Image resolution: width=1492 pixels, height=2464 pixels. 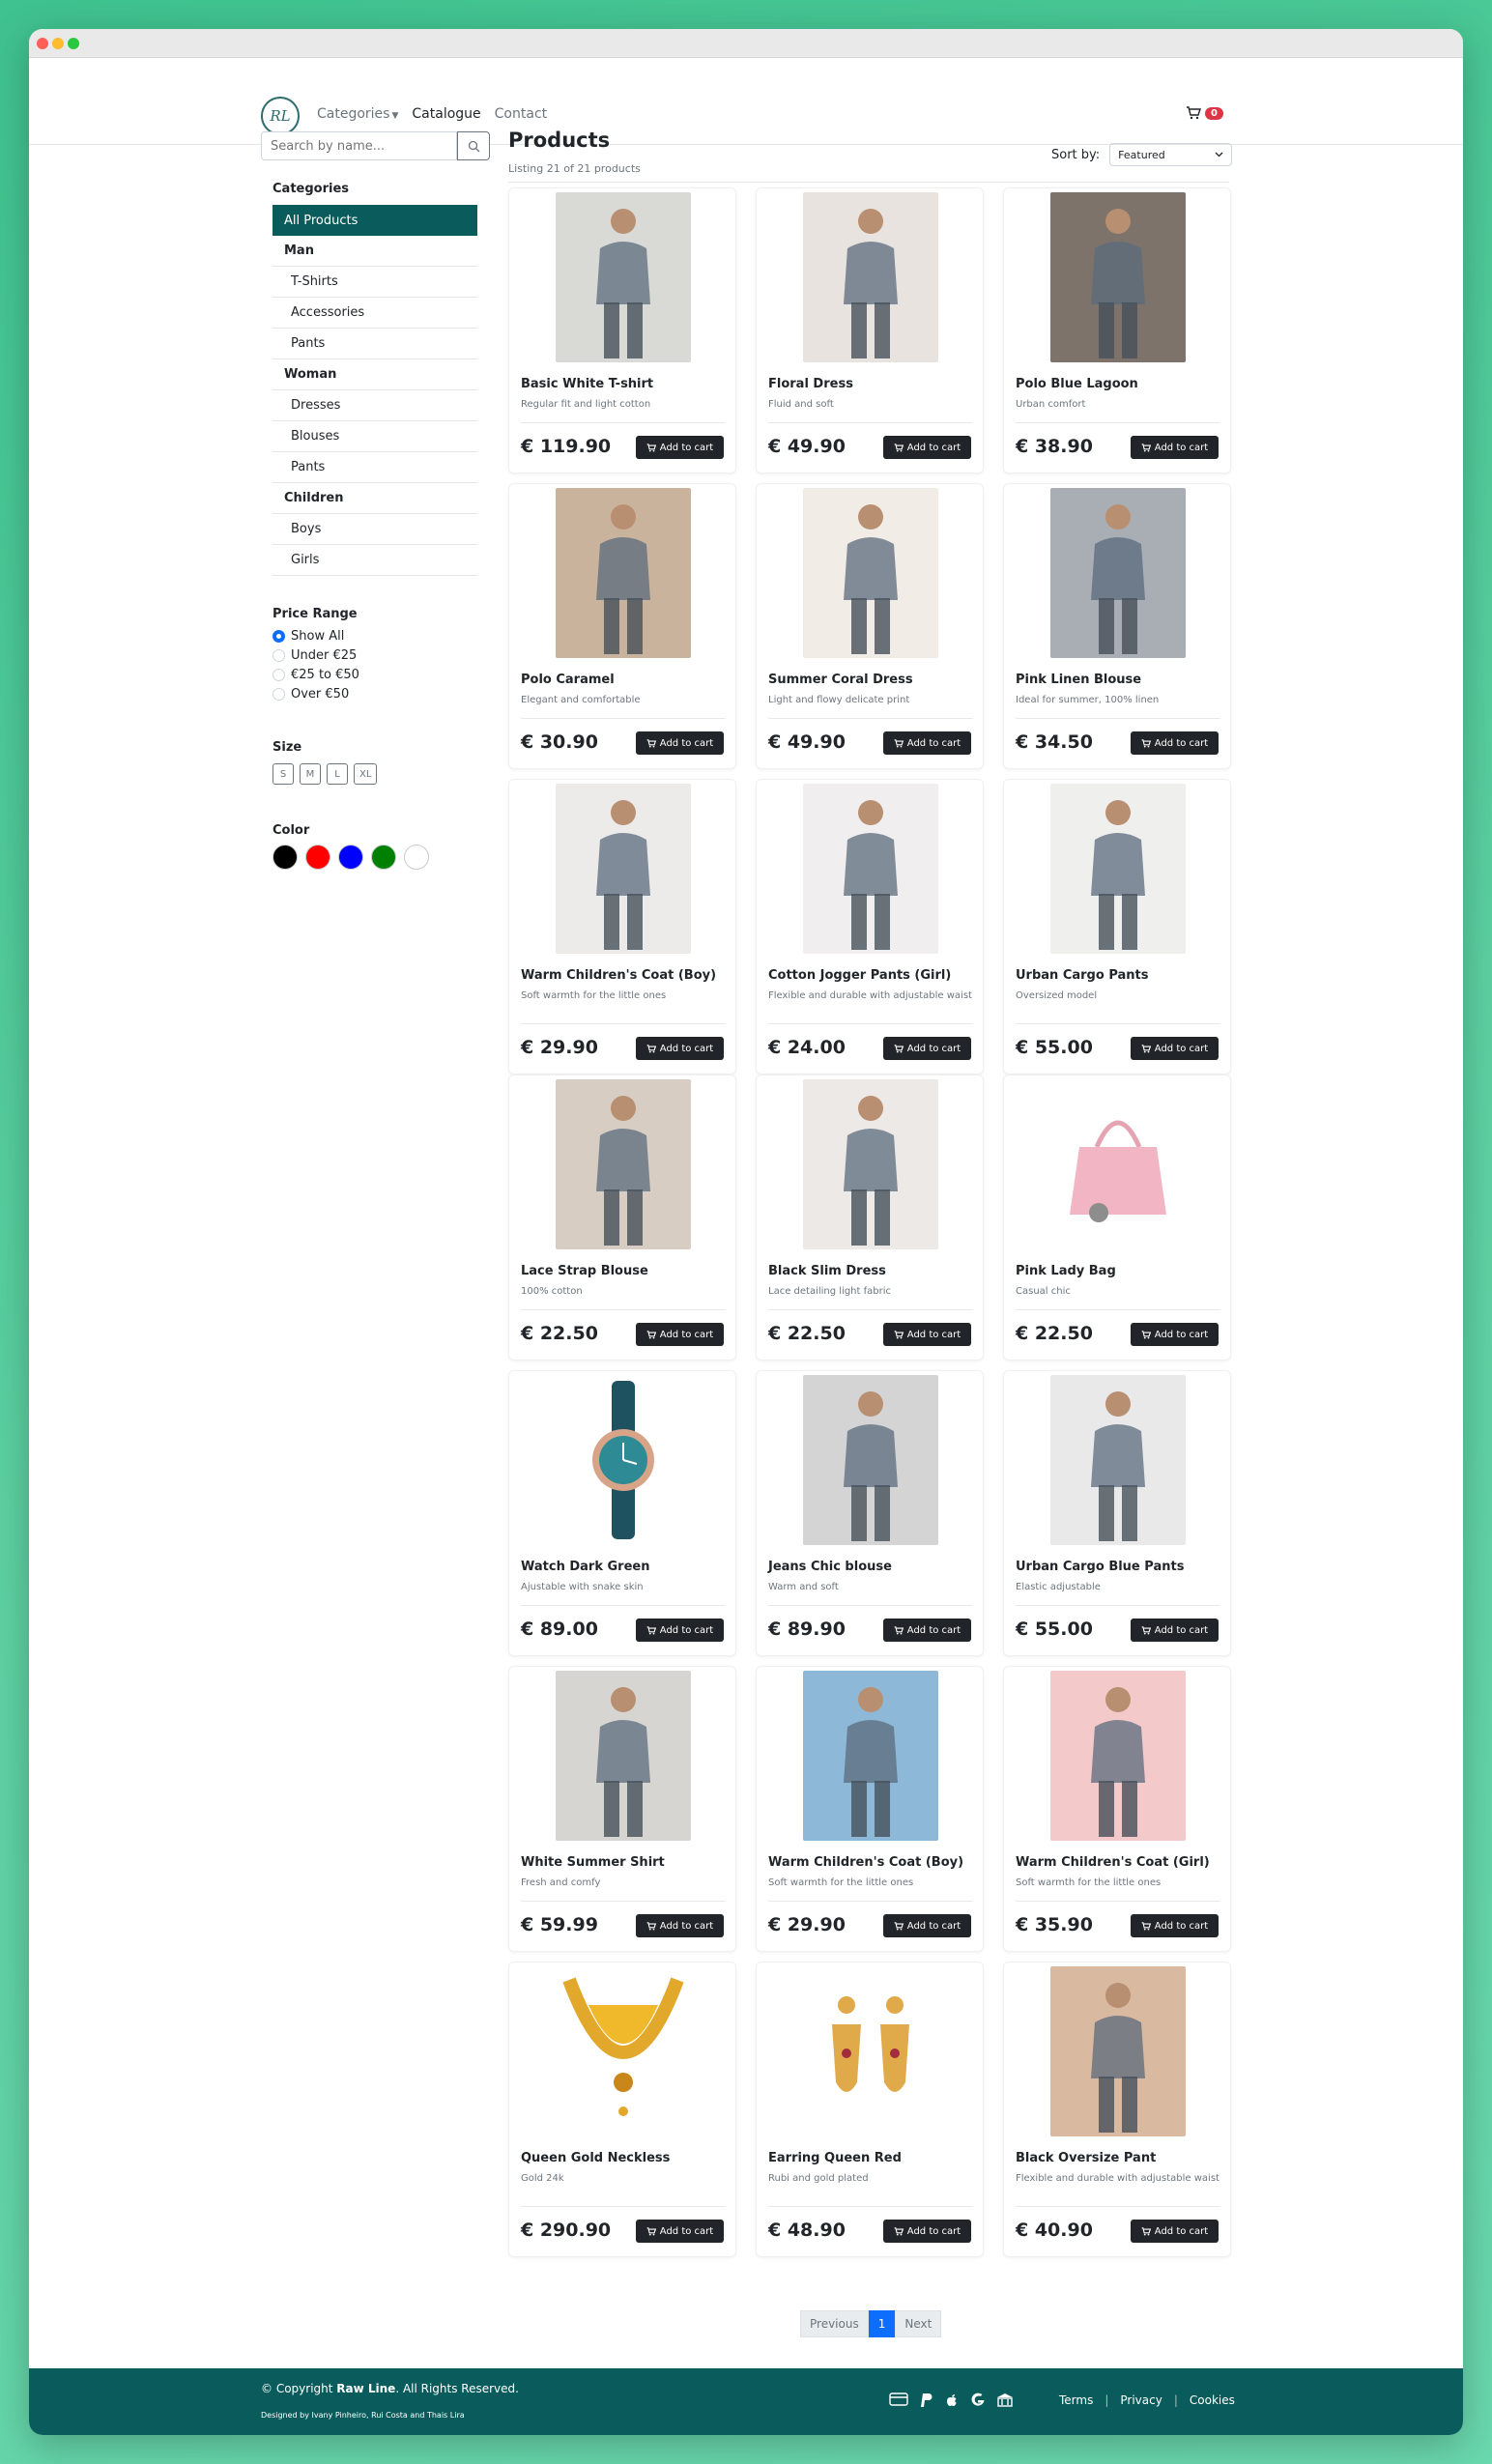 I want to click on product-name: Pink Linen Blouse, so click(x=1078, y=680).